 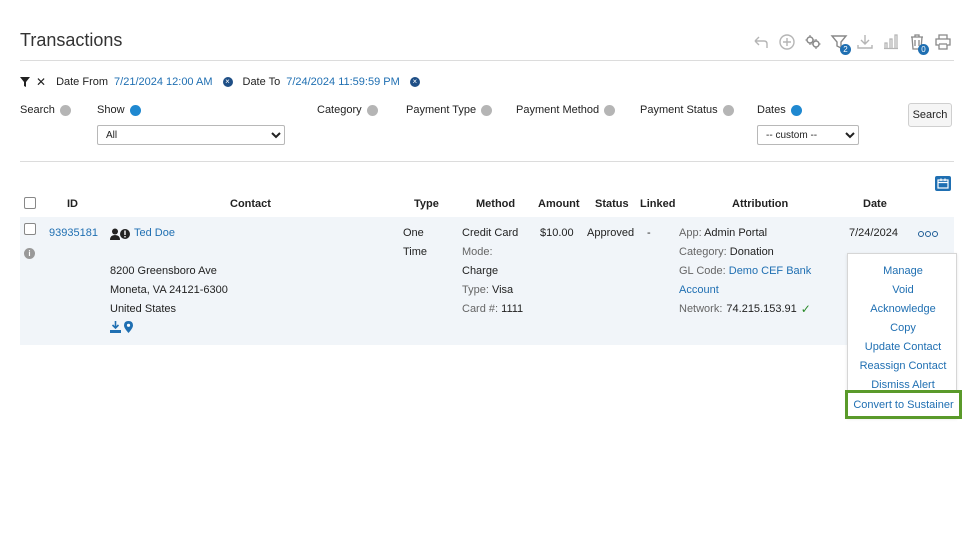 I want to click on column-date: Date, so click(x=875, y=204).